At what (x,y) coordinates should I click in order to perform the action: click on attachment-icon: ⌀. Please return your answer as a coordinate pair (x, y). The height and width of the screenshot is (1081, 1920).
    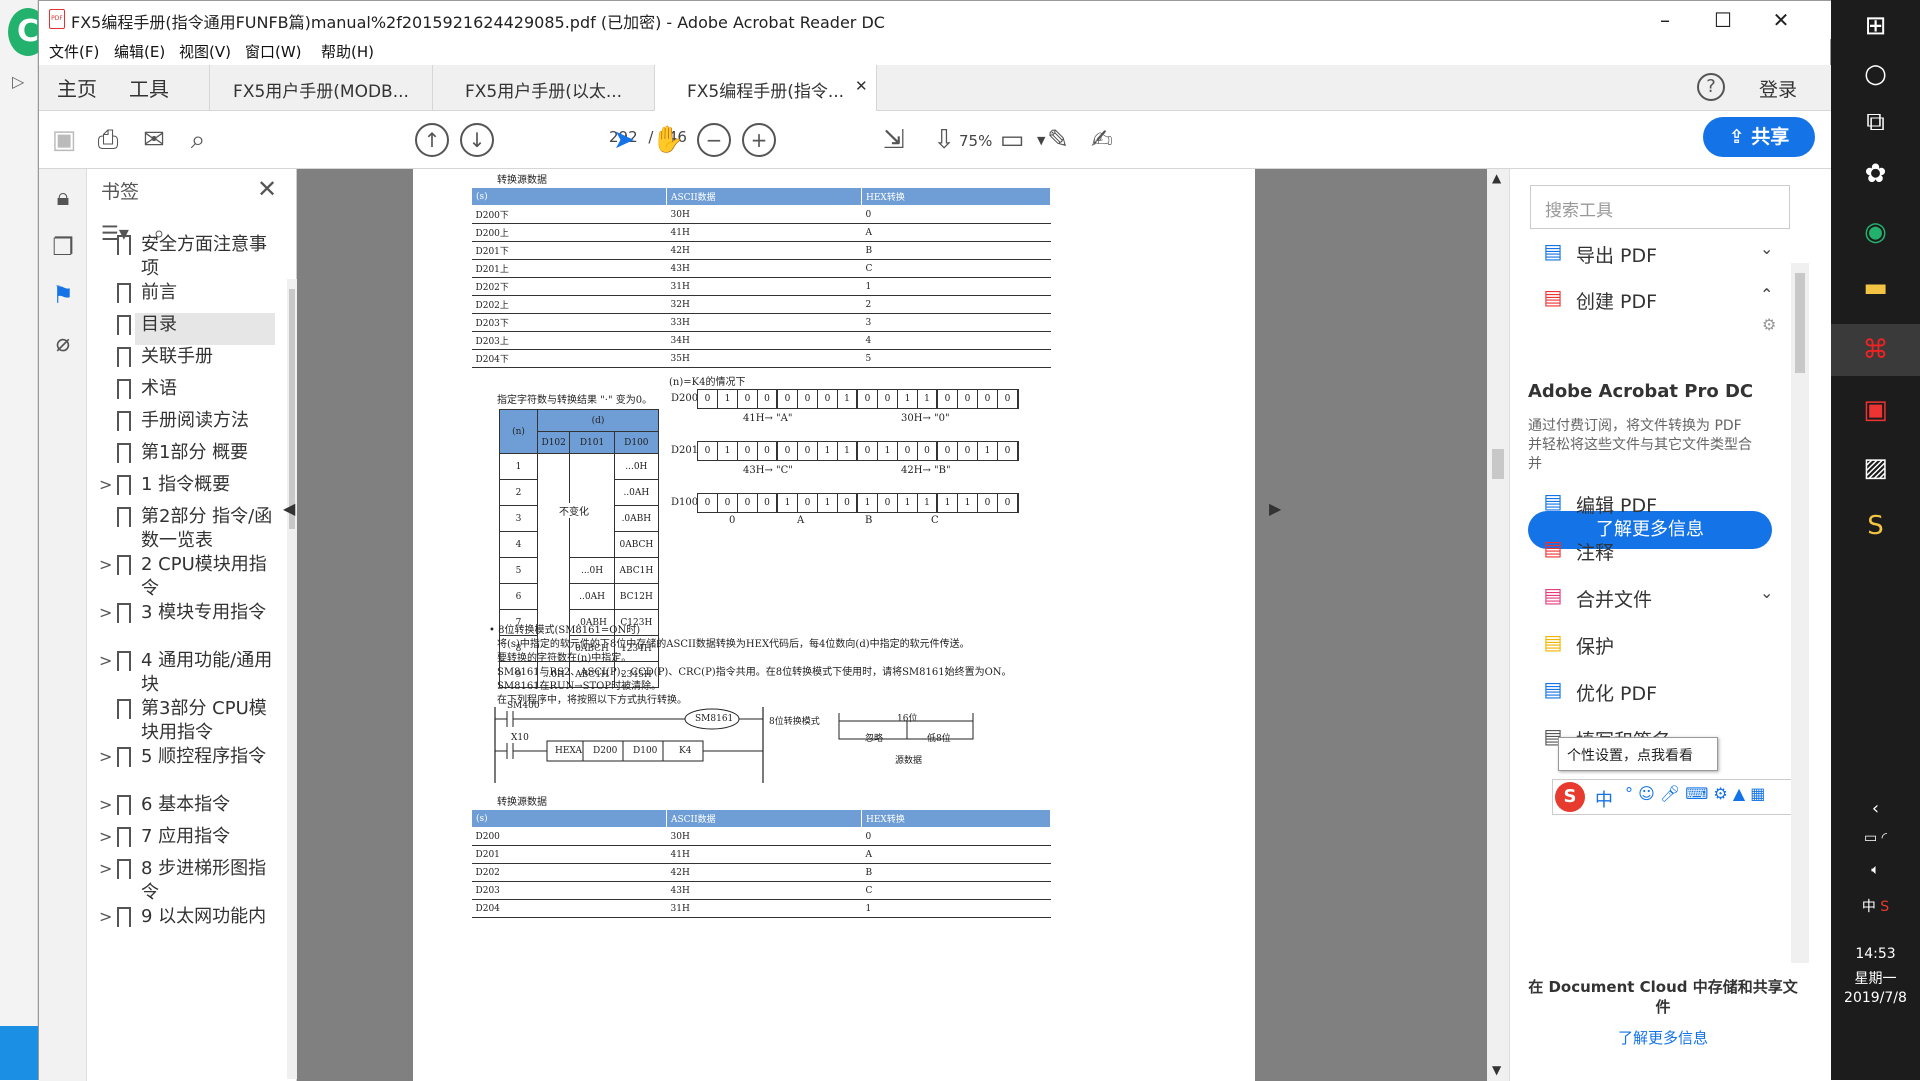
    Looking at the image, I should click on (63, 344).